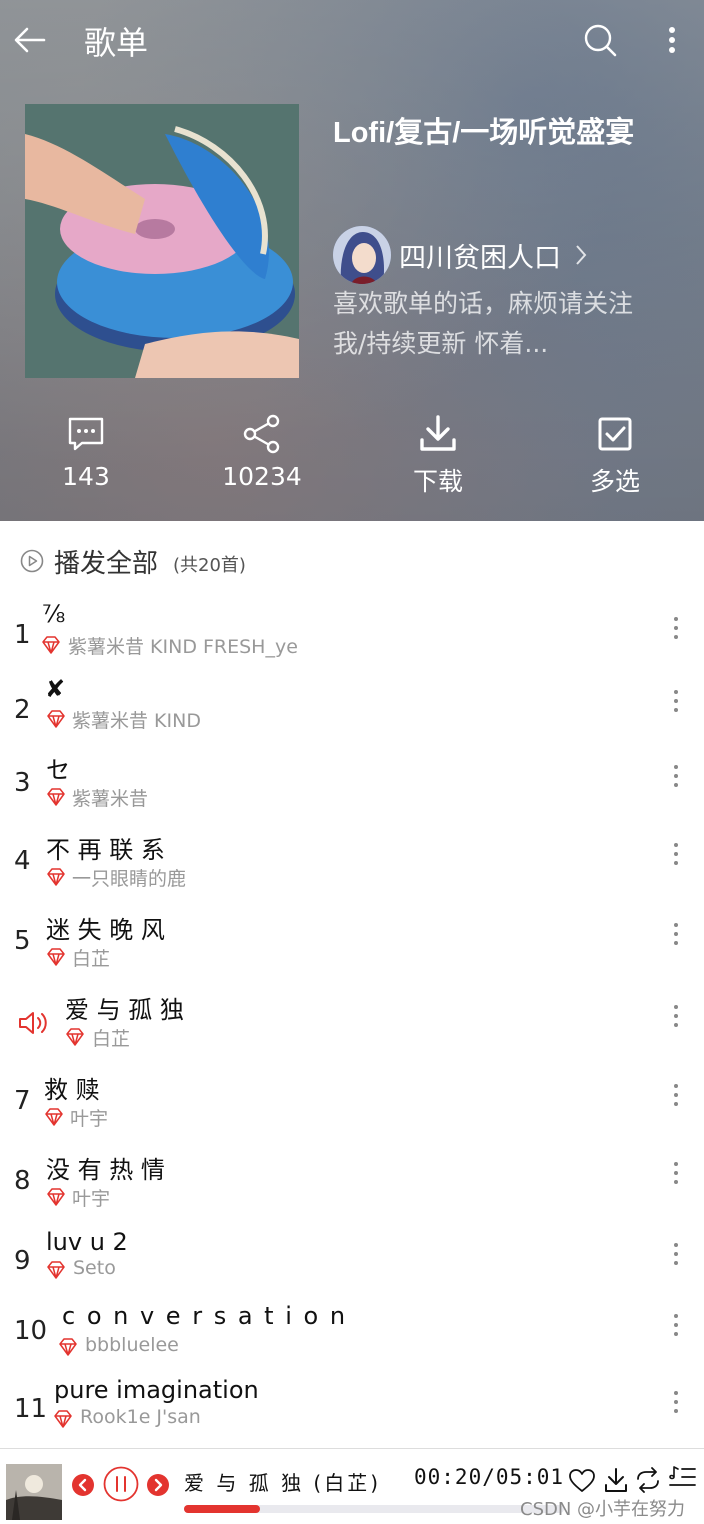  What do you see at coordinates (31, 1409) in the screenshot?
I see `song-index: 11` at bounding box center [31, 1409].